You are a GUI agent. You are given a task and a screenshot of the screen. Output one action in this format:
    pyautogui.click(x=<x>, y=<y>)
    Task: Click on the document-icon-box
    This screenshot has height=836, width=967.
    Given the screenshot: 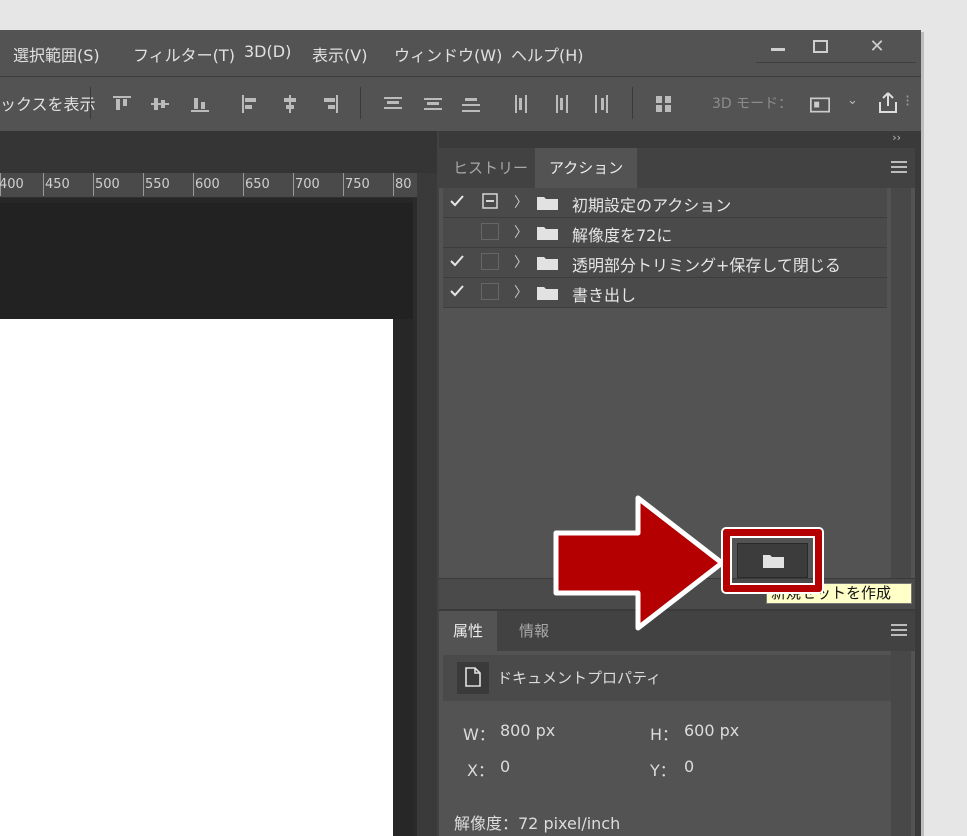 What is the action you would take?
    pyautogui.click(x=473, y=678)
    